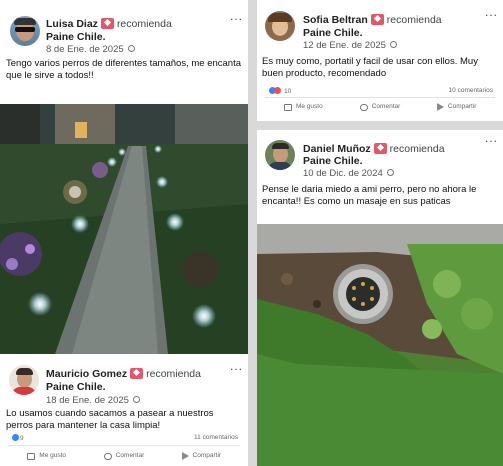 The image size is (503, 466). What do you see at coordinates (72, 24) in the screenshot?
I see `author-name: Luisa Diaz` at bounding box center [72, 24].